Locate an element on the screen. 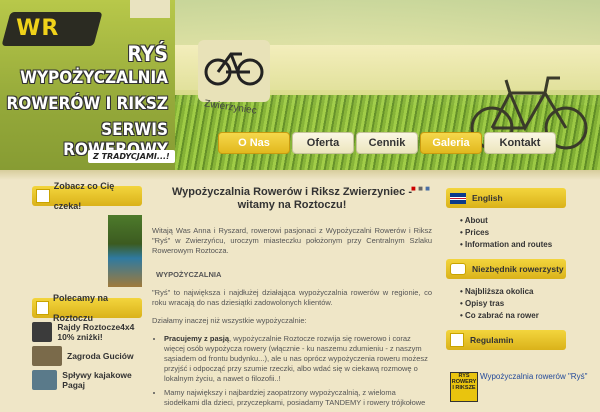 The width and height of the screenshot is (600, 412). box-see-what-awaits: Zobacz co Cię czeka! is located at coordinates (87, 196).